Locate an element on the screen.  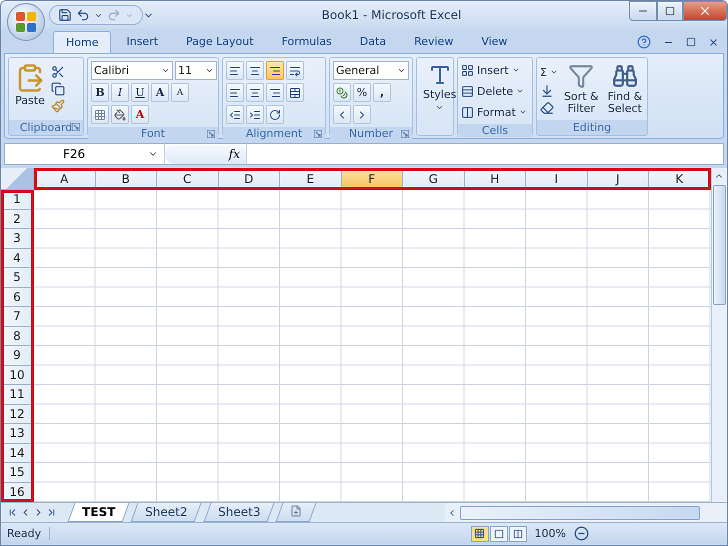
column-header: H is located at coordinates (495, 179).